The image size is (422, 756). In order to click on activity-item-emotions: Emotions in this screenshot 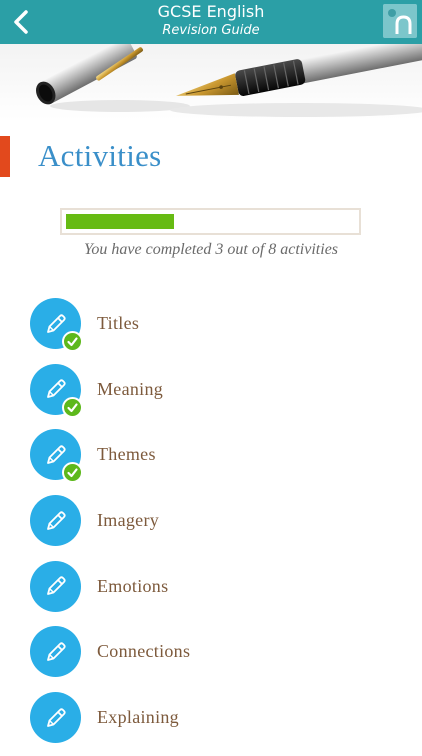, I will do `click(211, 592)`.